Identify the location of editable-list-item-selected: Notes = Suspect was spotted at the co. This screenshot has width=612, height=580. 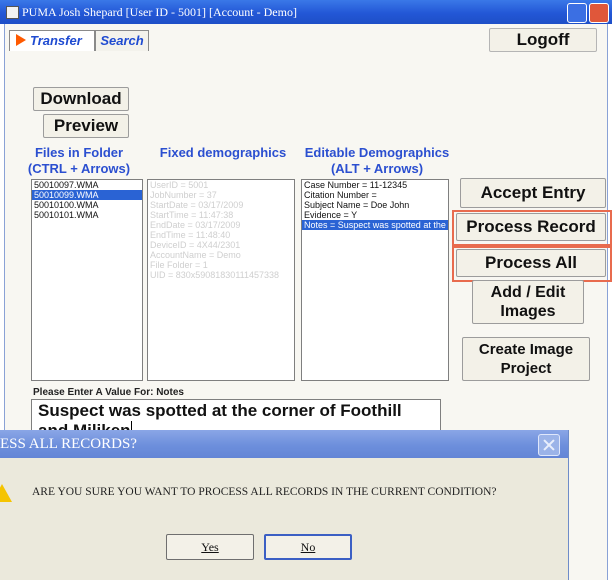
(375, 225).